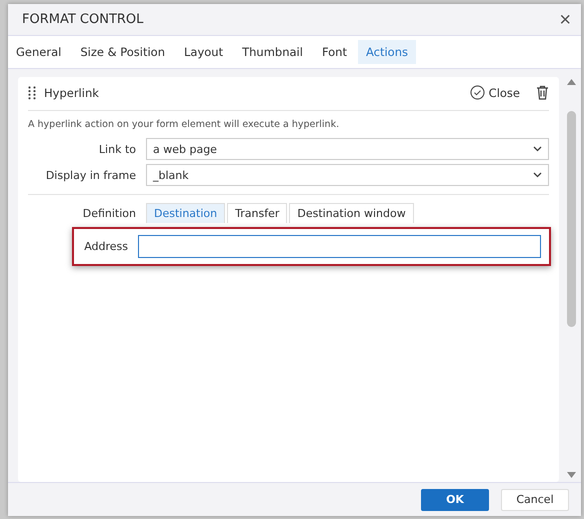  Describe the element at coordinates (542, 92) in the screenshot. I see `trash-icon` at that location.